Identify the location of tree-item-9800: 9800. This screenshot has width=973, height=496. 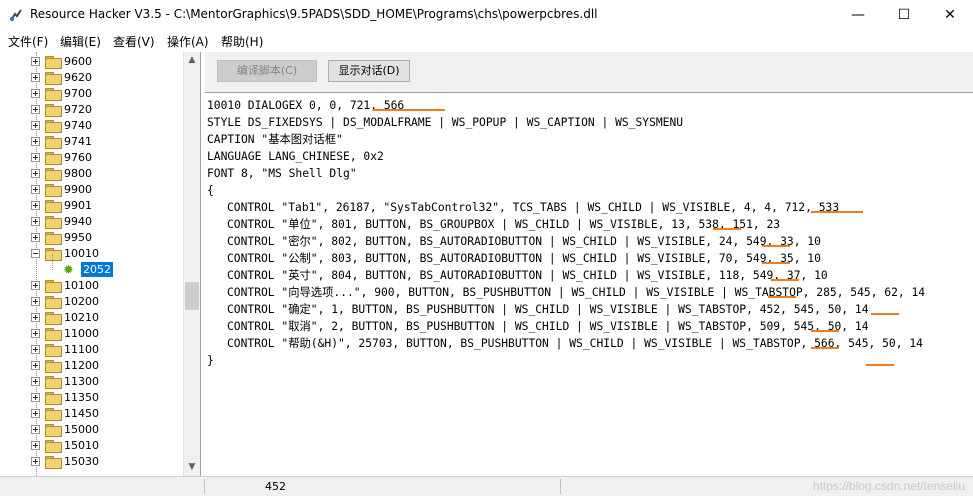
(91, 174).